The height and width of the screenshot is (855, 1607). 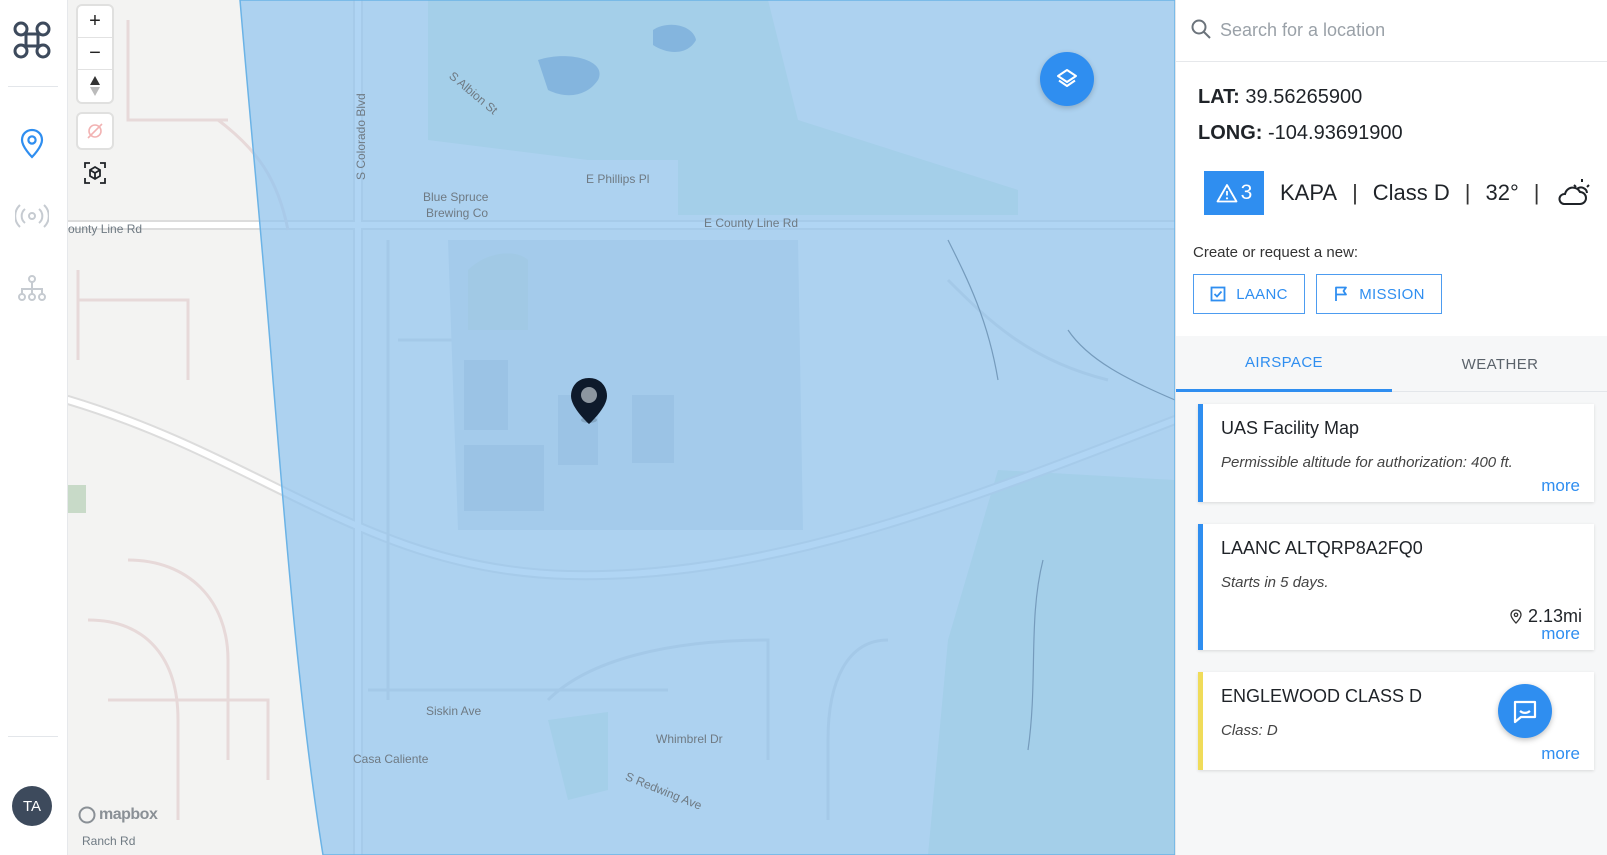 What do you see at coordinates (87, 815) in the screenshot?
I see `mapbox-logo-icon` at bounding box center [87, 815].